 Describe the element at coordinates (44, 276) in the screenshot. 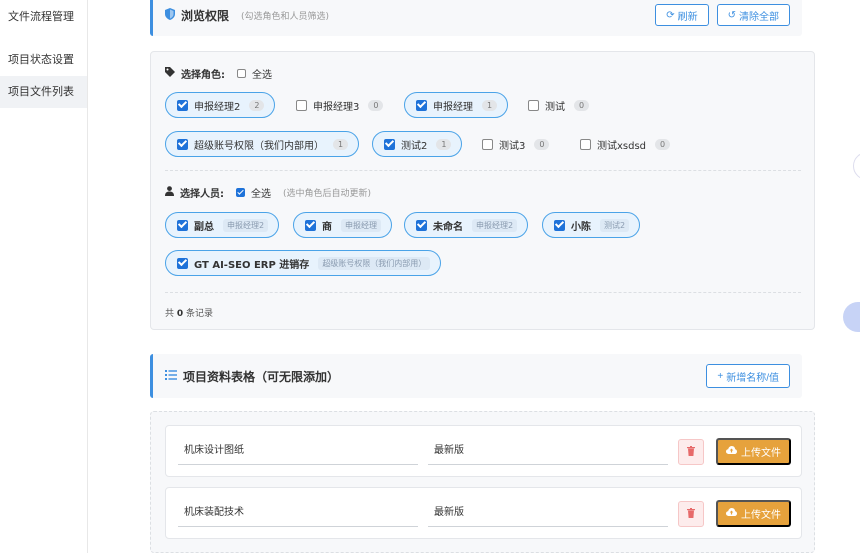

I see `sidebar: 文件流程管理 项目状态设置 项目文件列表` at that location.